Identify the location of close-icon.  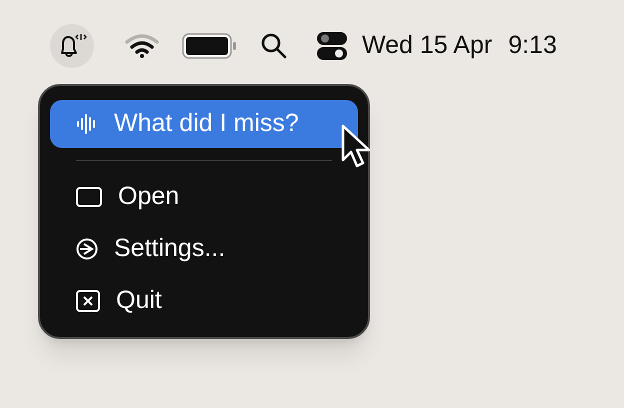
(88, 301).